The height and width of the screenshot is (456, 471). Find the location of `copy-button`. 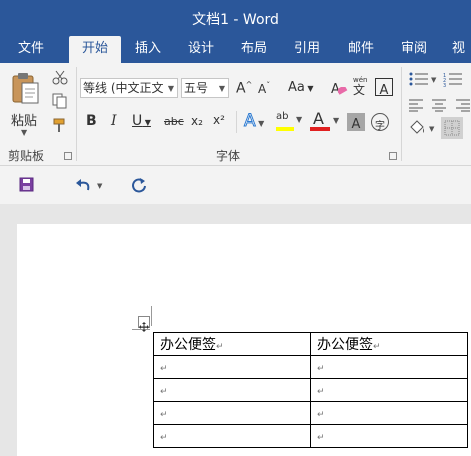

copy-button is located at coordinates (61, 102).